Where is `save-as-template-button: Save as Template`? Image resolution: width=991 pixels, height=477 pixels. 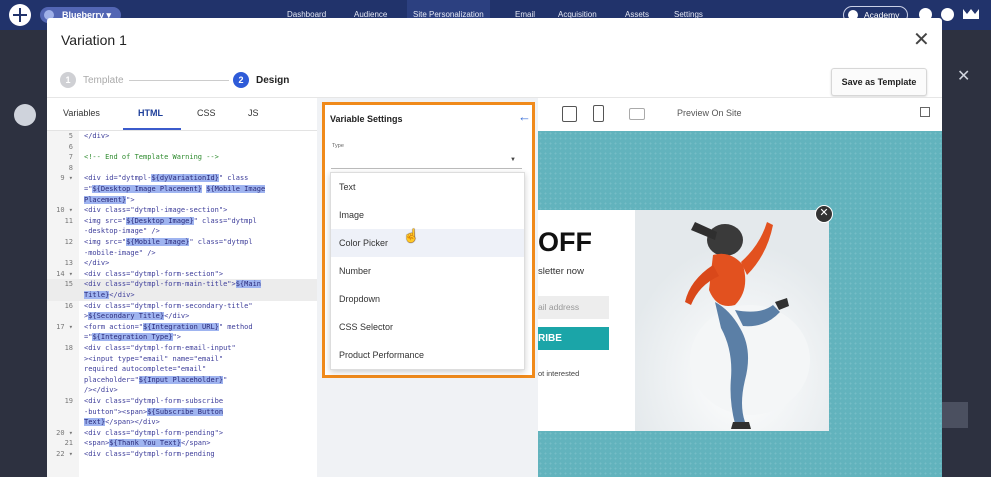
save-as-template-button: Save as Template is located at coordinates (879, 82).